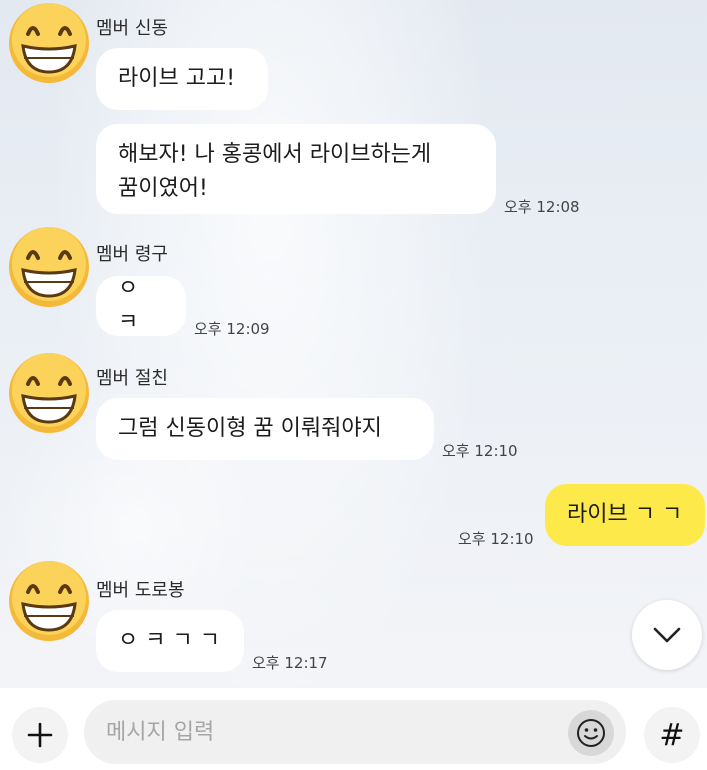 The height and width of the screenshot is (770, 707). Describe the element at coordinates (296, 169) in the screenshot. I see `message-bubble: 해보자! 나 홍콩에서 라이브하는게 꿈이였어!` at that location.